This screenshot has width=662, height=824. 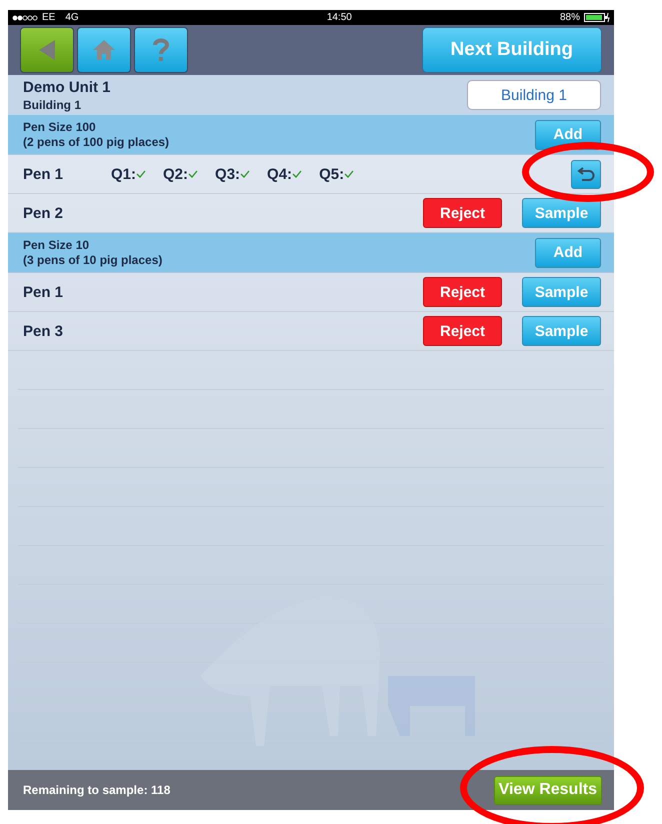 What do you see at coordinates (597, 17) in the screenshot?
I see `battery-icon` at bounding box center [597, 17].